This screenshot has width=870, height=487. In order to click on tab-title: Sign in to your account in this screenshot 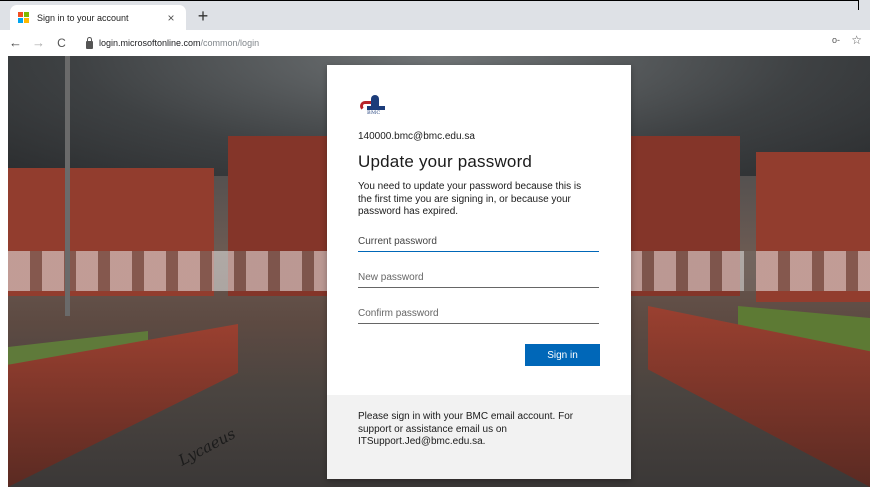, I will do `click(83, 17)`.